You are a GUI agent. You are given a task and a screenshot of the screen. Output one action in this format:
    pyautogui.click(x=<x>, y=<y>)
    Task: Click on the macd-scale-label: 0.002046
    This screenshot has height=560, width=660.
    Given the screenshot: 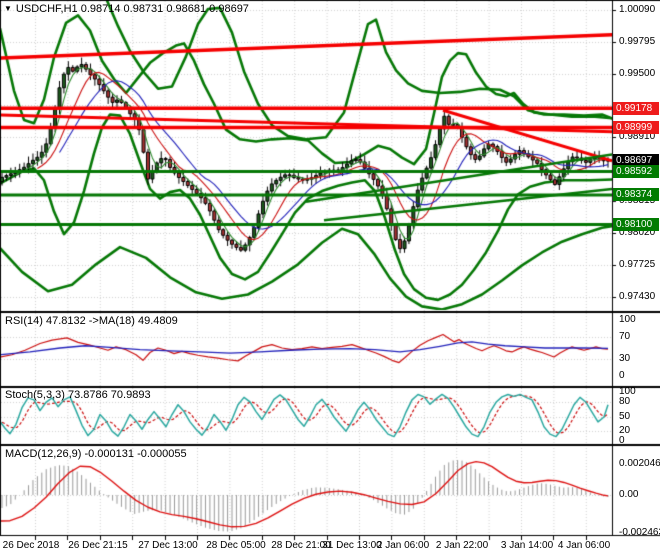 What is the action you would take?
    pyautogui.click(x=639, y=463)
    